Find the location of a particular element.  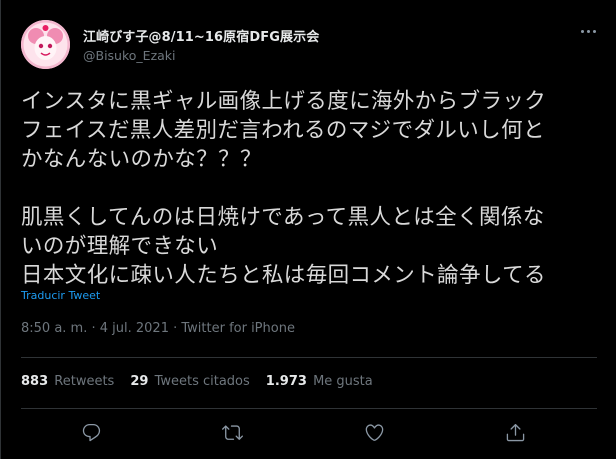

tweet-actions is located at coordinates (308, 432).